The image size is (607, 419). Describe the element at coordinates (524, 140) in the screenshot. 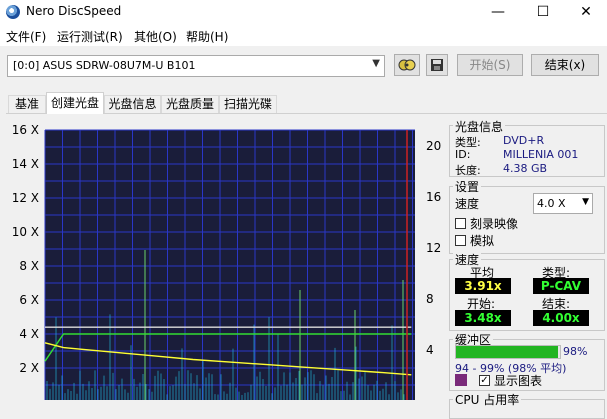

I see `disc-type-value: DVD+R` at that location.